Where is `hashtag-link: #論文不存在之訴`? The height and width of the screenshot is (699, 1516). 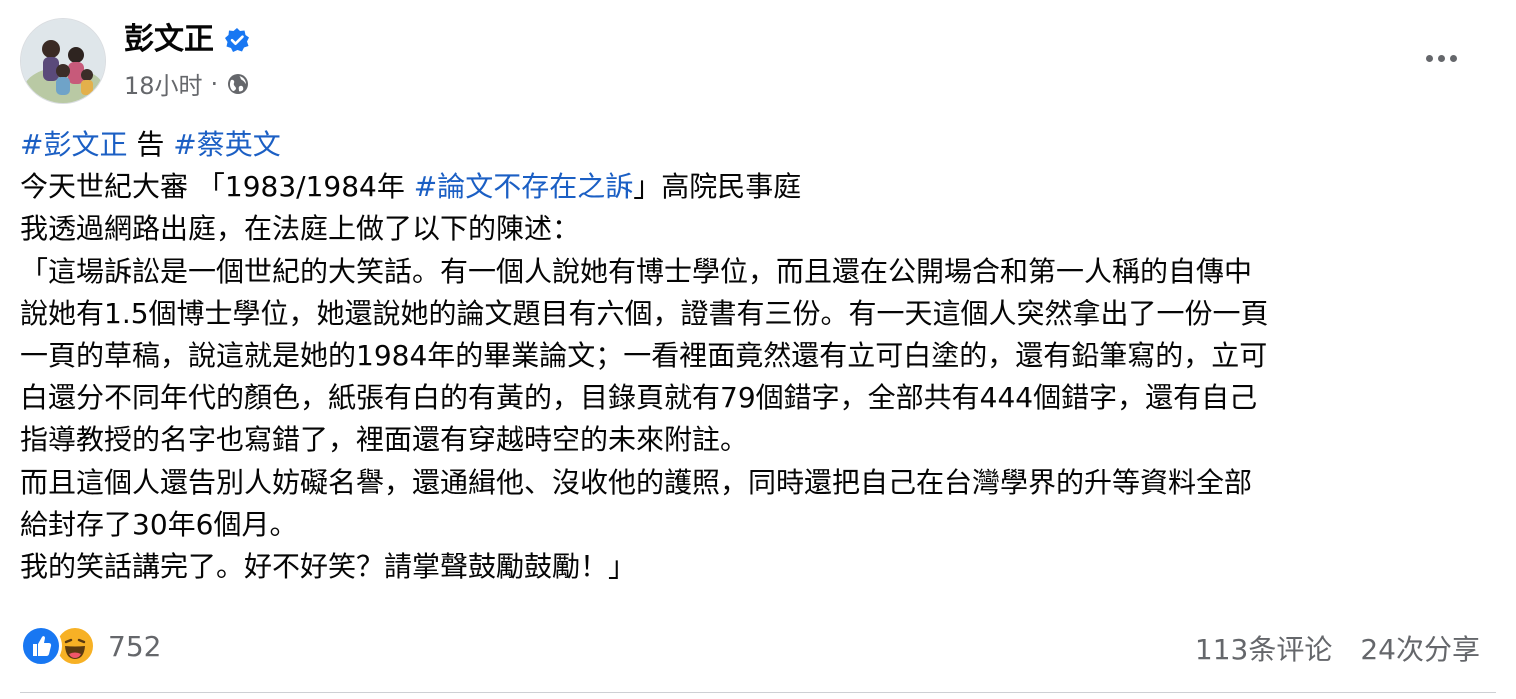 hashtag-link: #論文不存在之訴 is located at coordinates (523, 186).